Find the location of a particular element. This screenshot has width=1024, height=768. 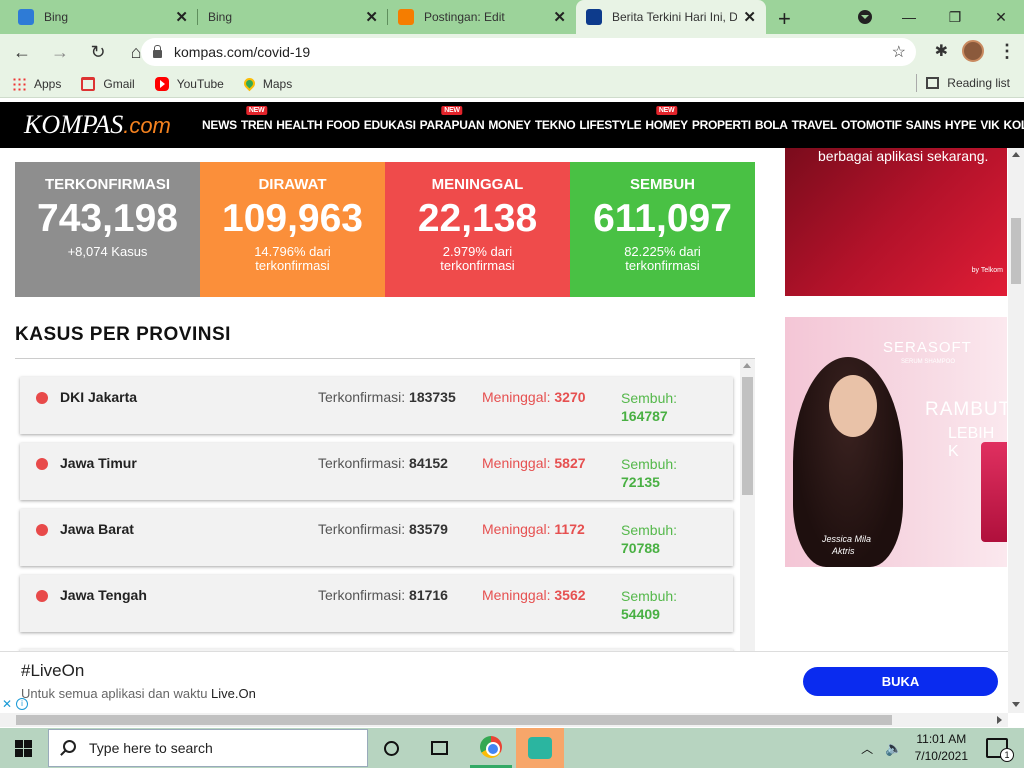

province-recovered: Sembuh: 72135 is located at coordinates (649, 473).